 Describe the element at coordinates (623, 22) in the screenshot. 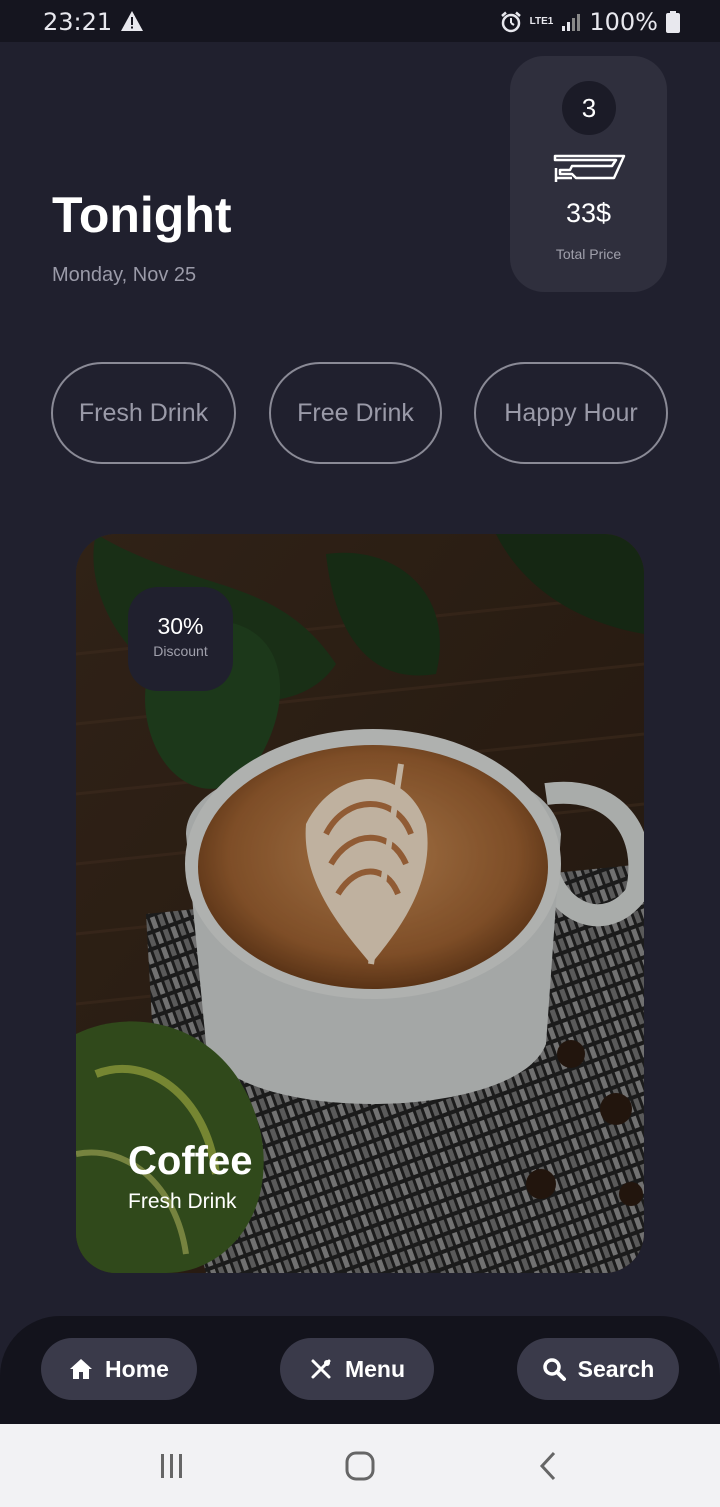

I see `battery-level: 100%` at that location.